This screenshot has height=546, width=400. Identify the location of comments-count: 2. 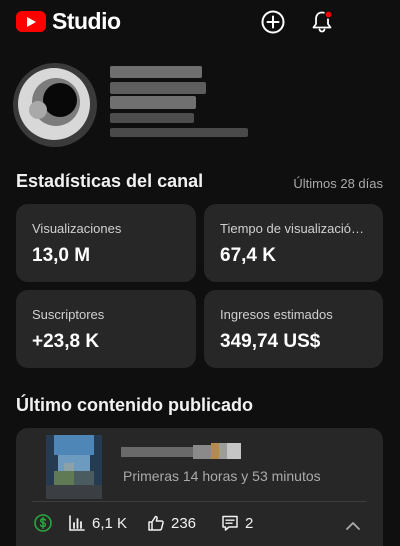
(249, 523).